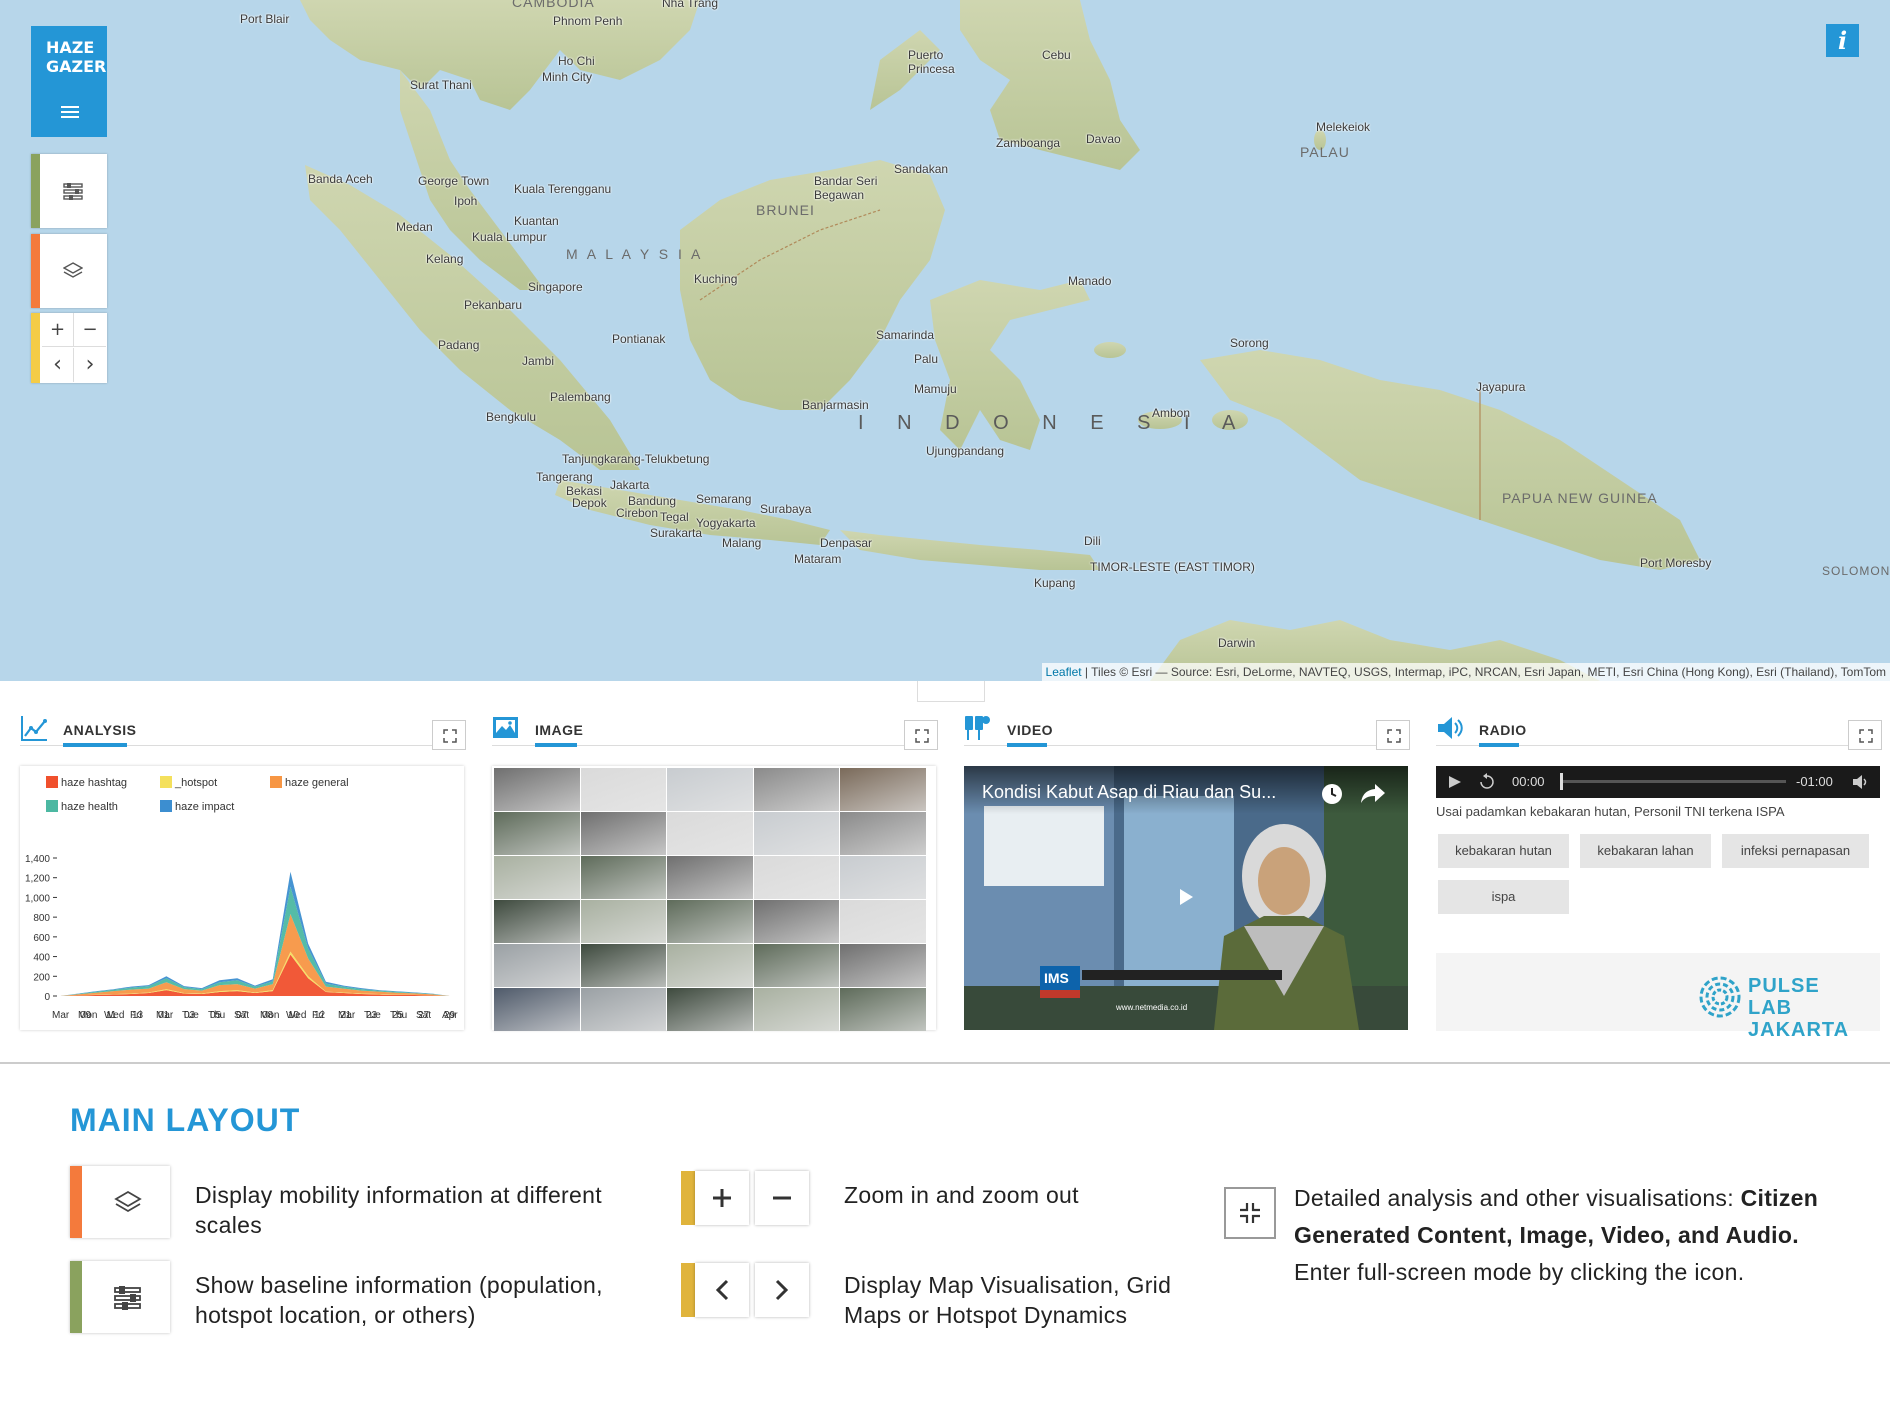  What do you see at coordinates (90, 330) in the screenshot?
I see `zoom-out-button: −` at bounding box center [90, 330].